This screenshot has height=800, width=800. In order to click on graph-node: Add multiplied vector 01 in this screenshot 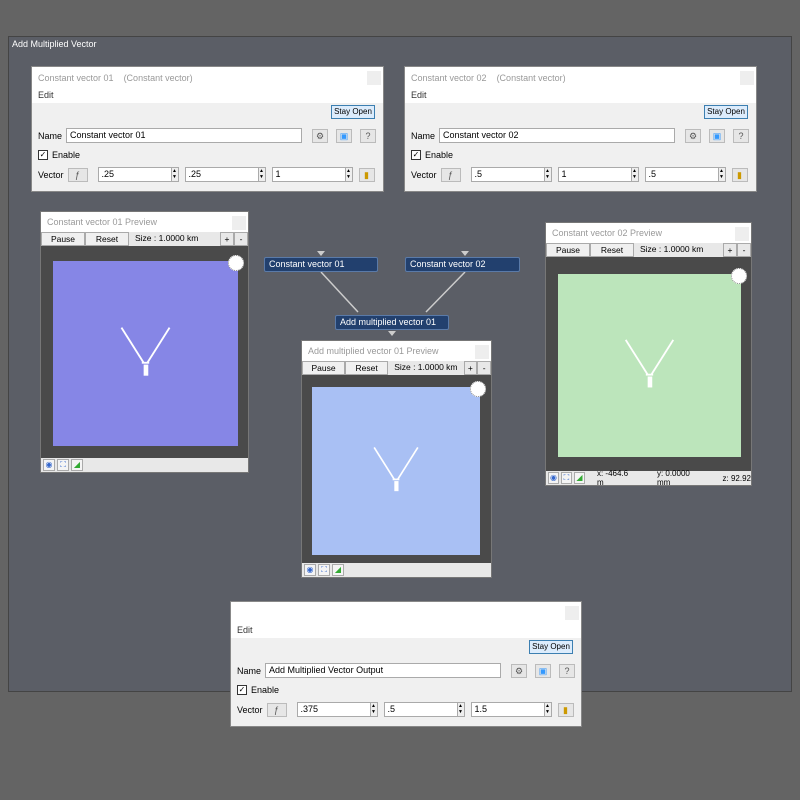, I will do `click(392, 322)`.